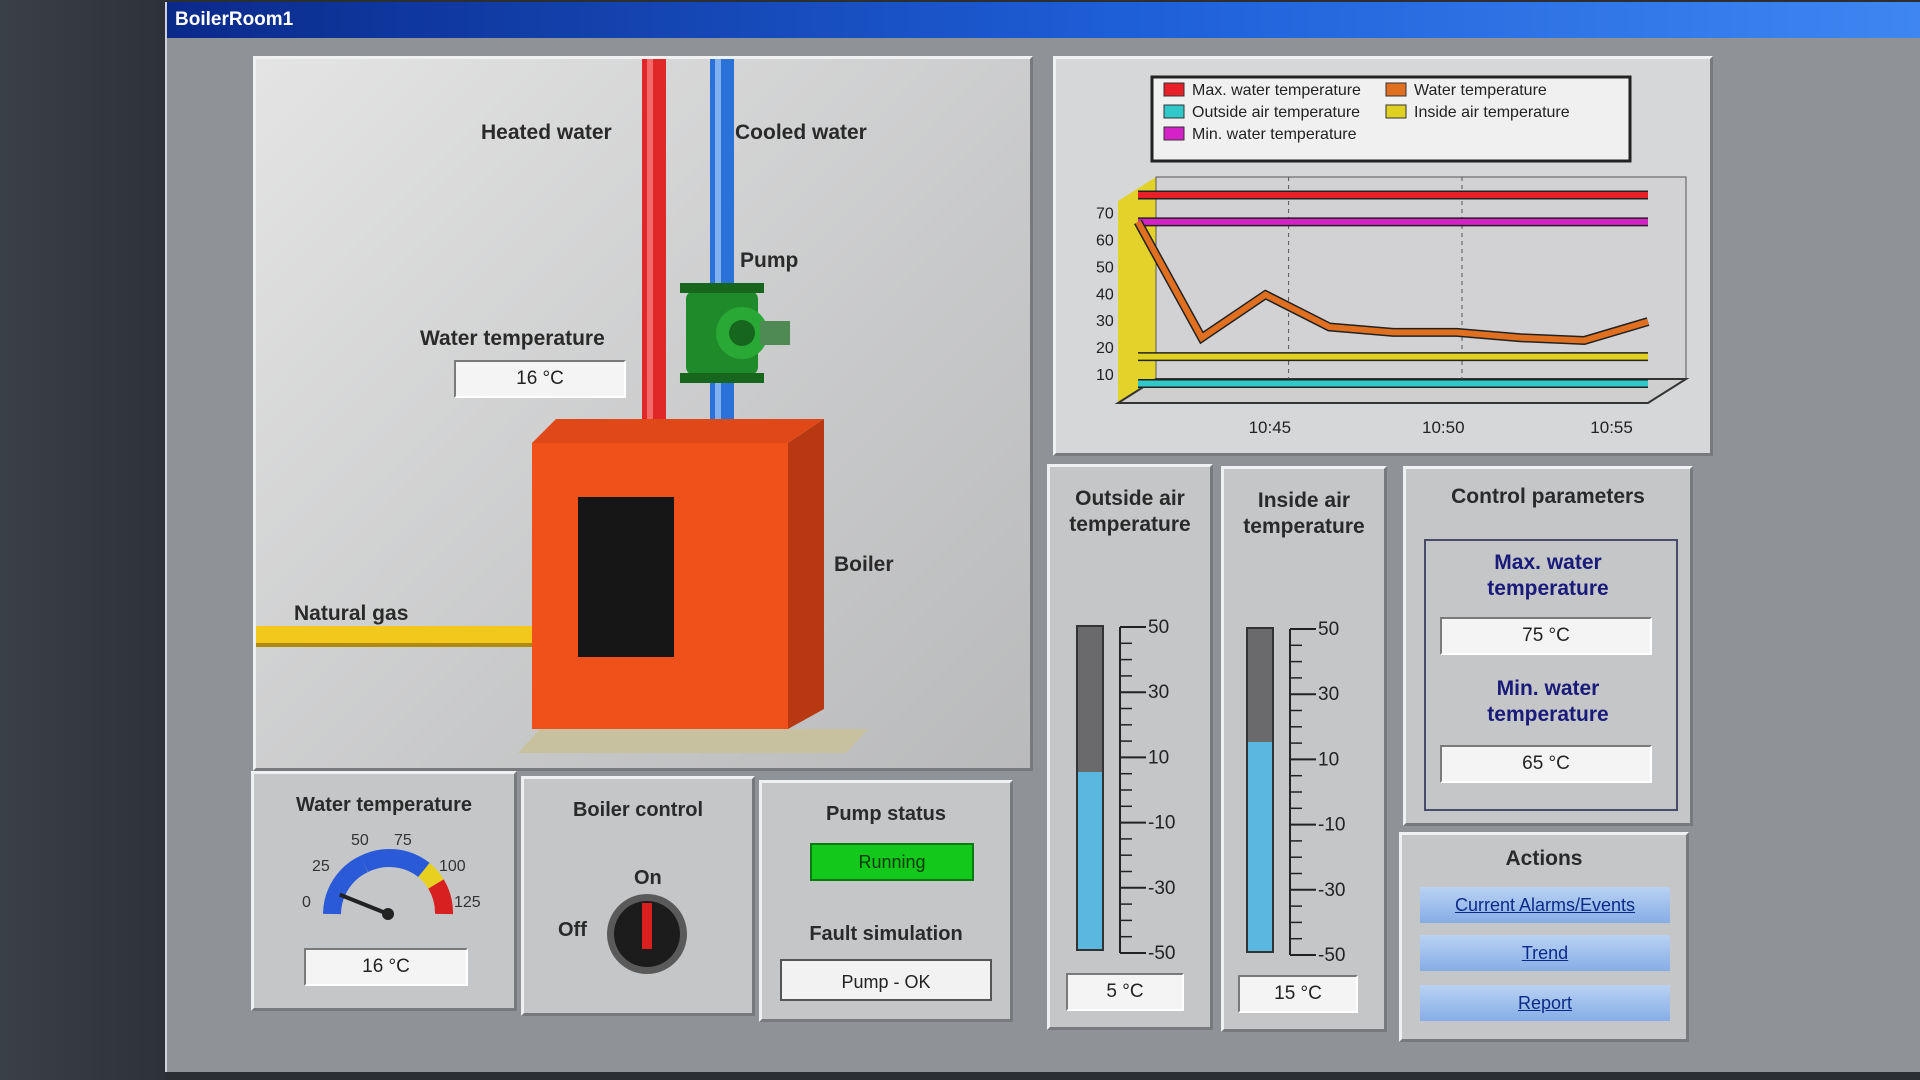 This screenshot has height=1080, width=1920. Describe the element at coordinates (1260, 846) in the screenshot. I see `inside-air-bar-fill` at that location.